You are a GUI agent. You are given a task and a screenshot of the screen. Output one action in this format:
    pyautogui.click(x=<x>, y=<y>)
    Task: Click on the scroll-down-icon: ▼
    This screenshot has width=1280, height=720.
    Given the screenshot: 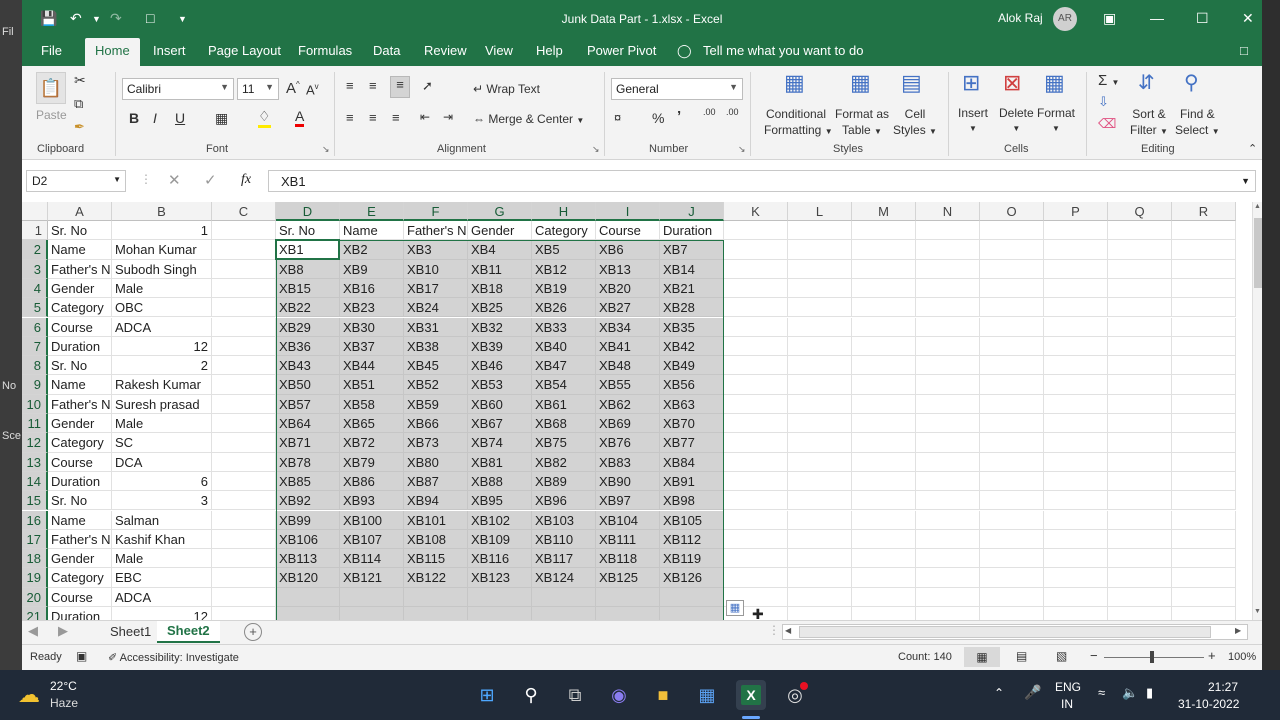 What is the action you would take?
    pyautogui.click(x=1257, y=611)
    